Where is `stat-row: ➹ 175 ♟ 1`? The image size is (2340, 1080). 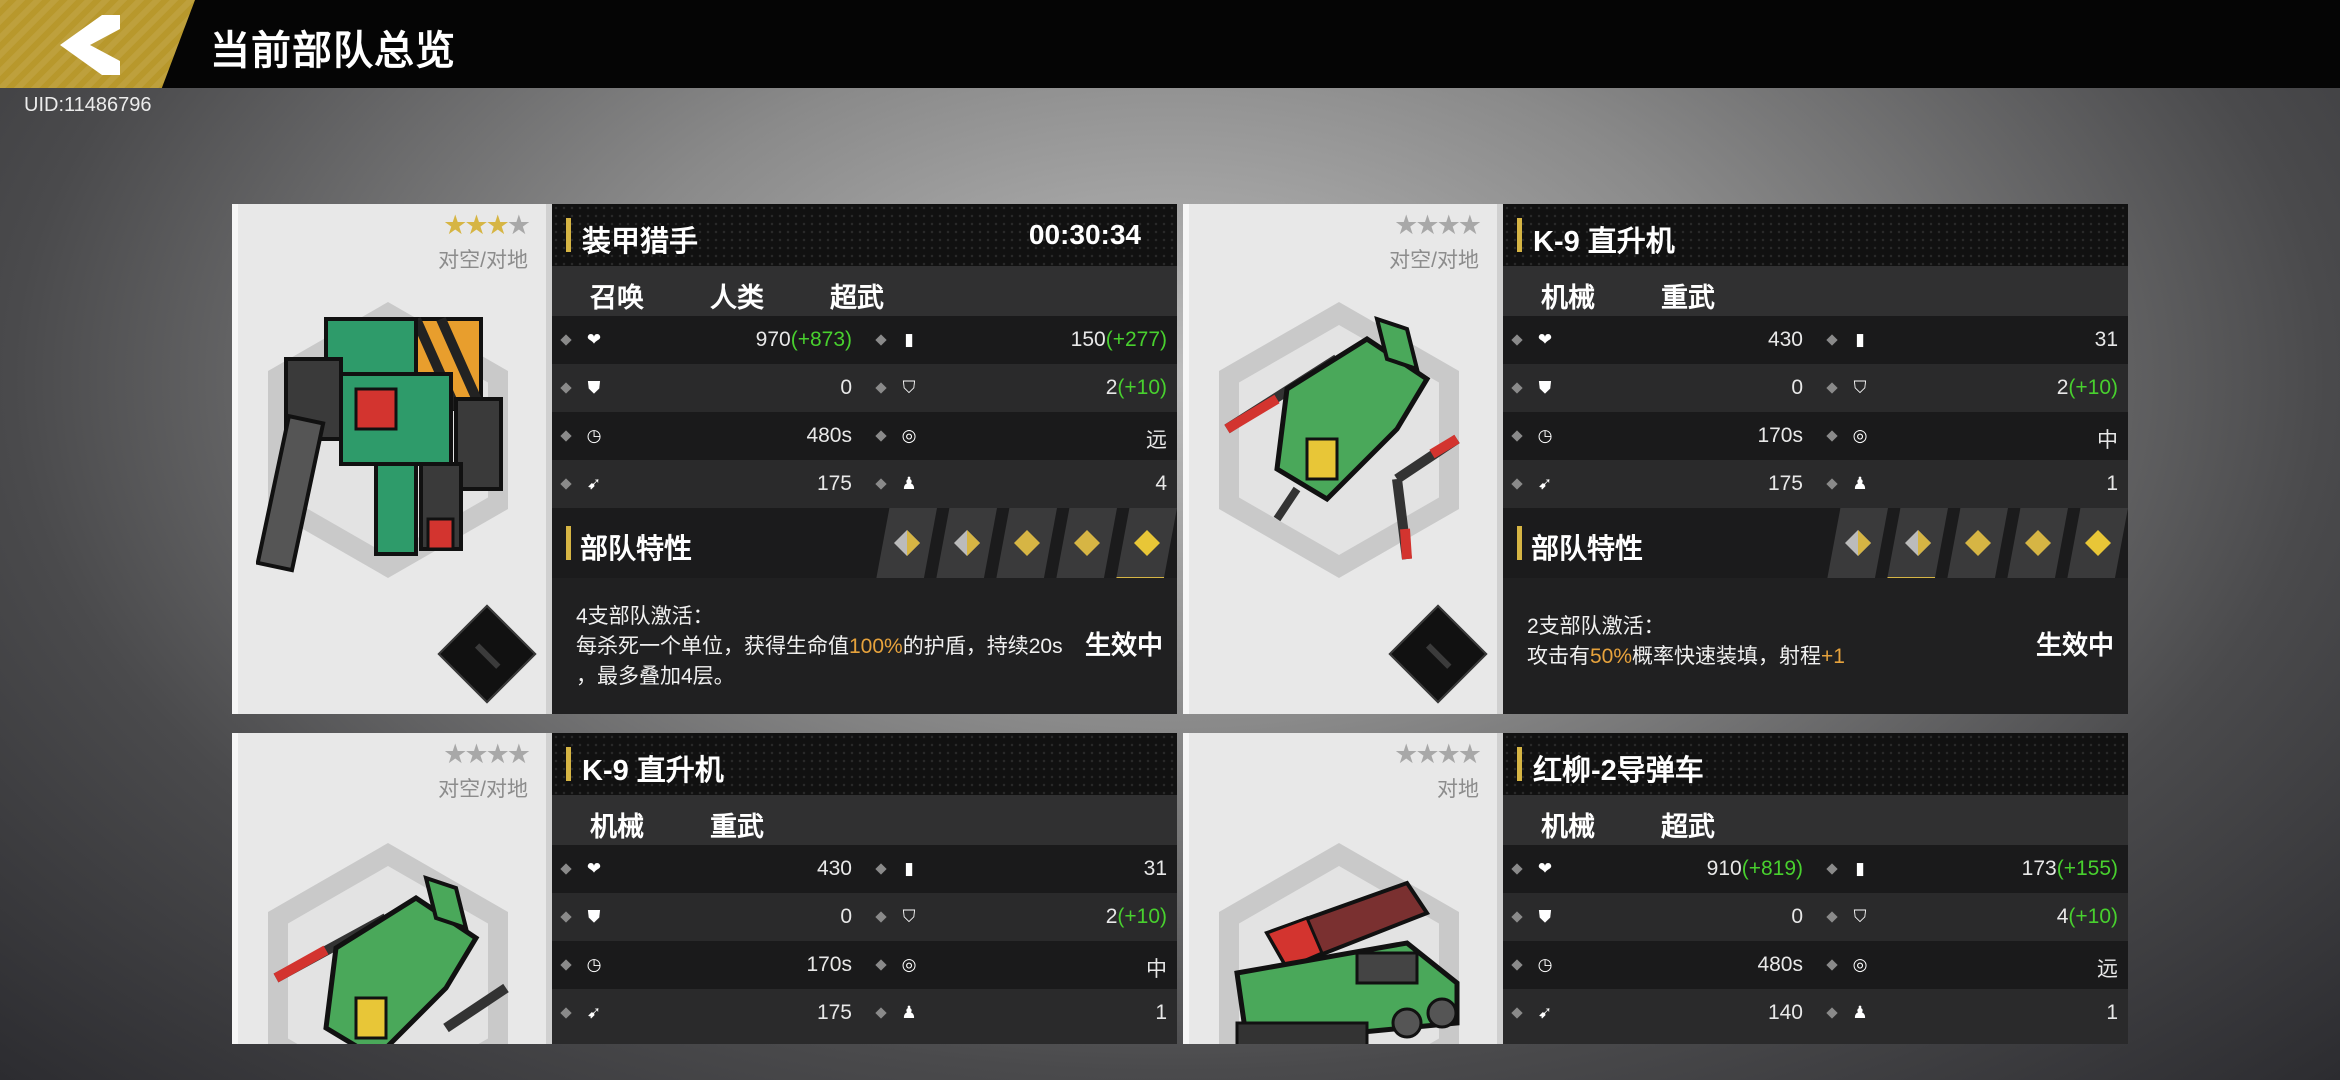
stat-row: ➹ 175 ♟ 1 is located at coordinates (864, 1013).